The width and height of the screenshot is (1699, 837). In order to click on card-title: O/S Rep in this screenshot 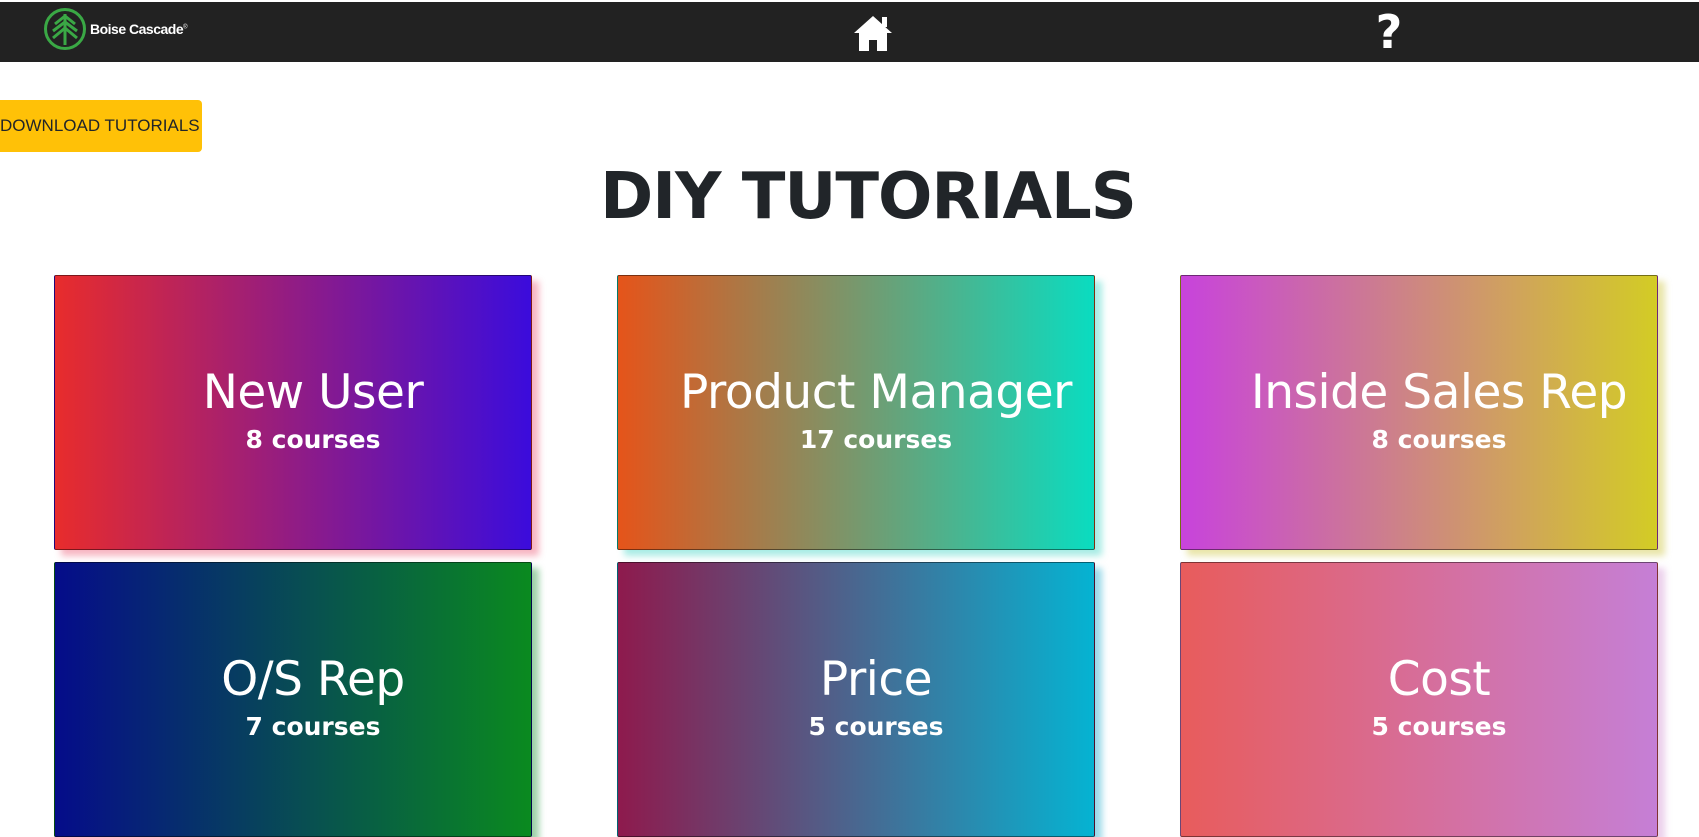, I will do `click(313, 679)`.